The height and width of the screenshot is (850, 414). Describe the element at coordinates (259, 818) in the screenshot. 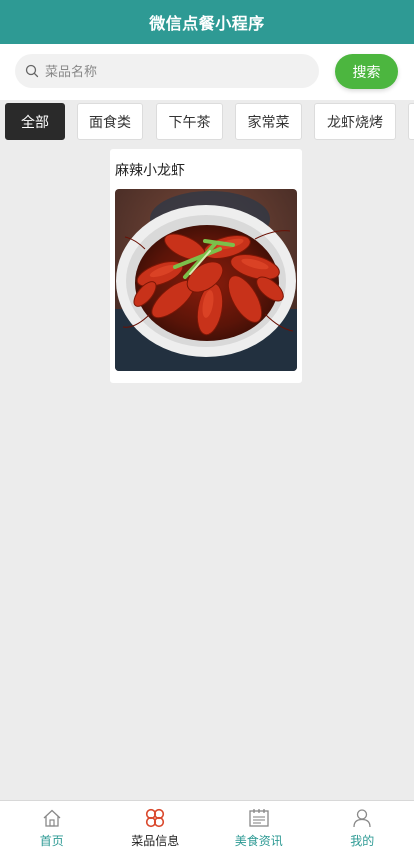

I see `news-icon` at that location.